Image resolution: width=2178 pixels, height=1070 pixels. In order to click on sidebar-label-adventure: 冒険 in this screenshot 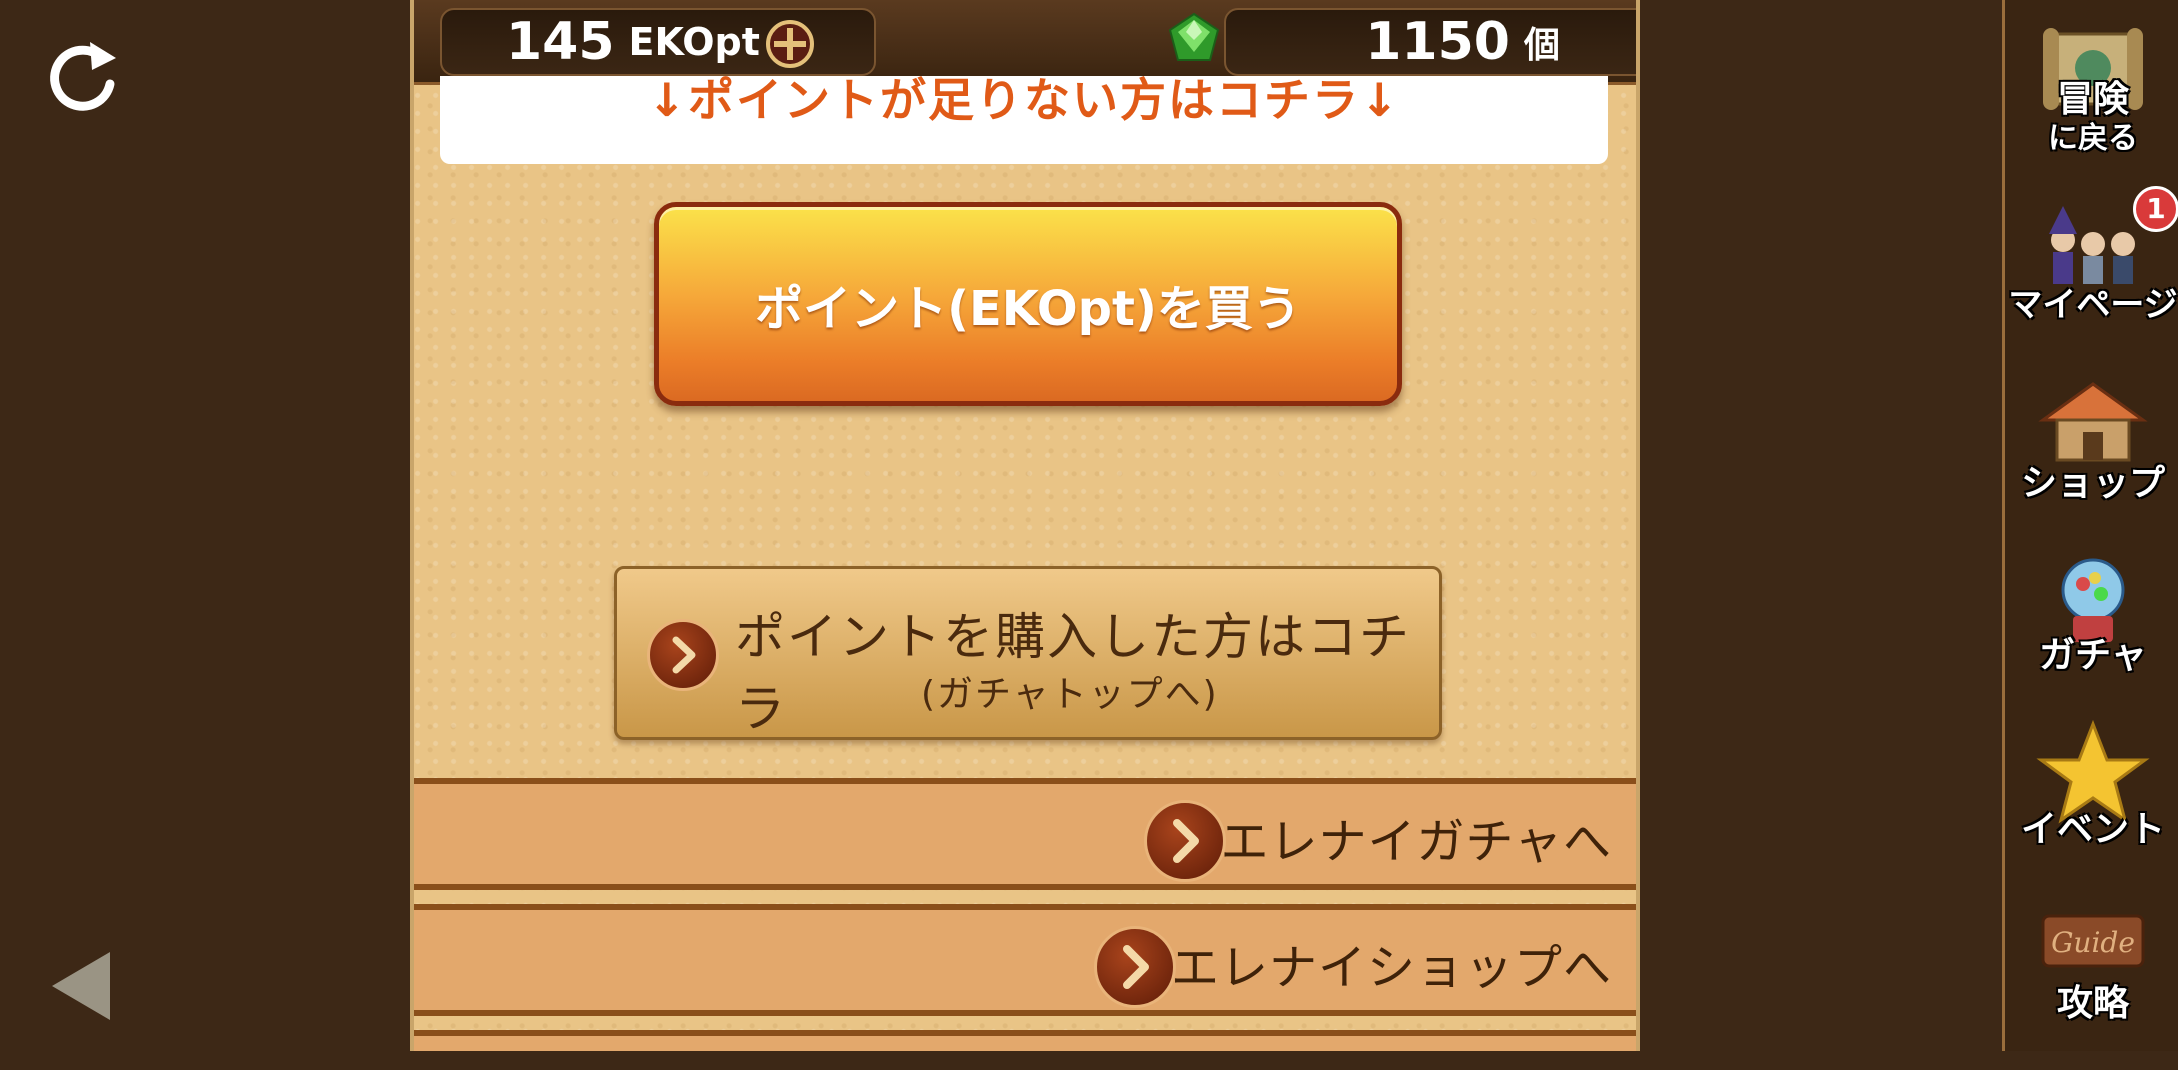, I will do `click(2092, 99)`.